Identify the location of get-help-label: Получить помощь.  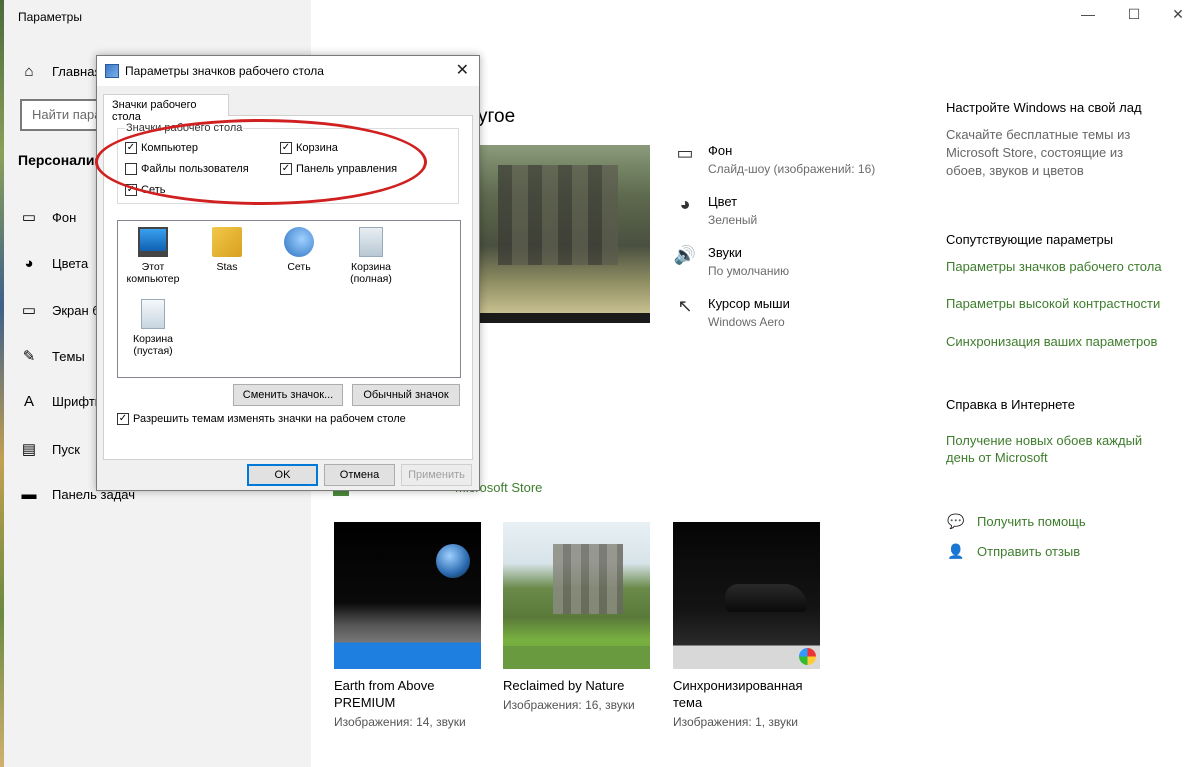
(1031, 521).